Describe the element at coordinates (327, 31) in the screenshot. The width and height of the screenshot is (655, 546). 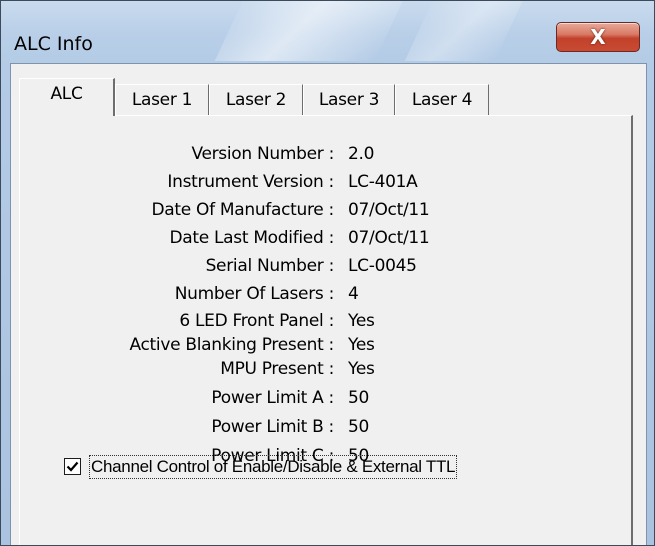
I see `title-bar: ALC Info X` at that location.